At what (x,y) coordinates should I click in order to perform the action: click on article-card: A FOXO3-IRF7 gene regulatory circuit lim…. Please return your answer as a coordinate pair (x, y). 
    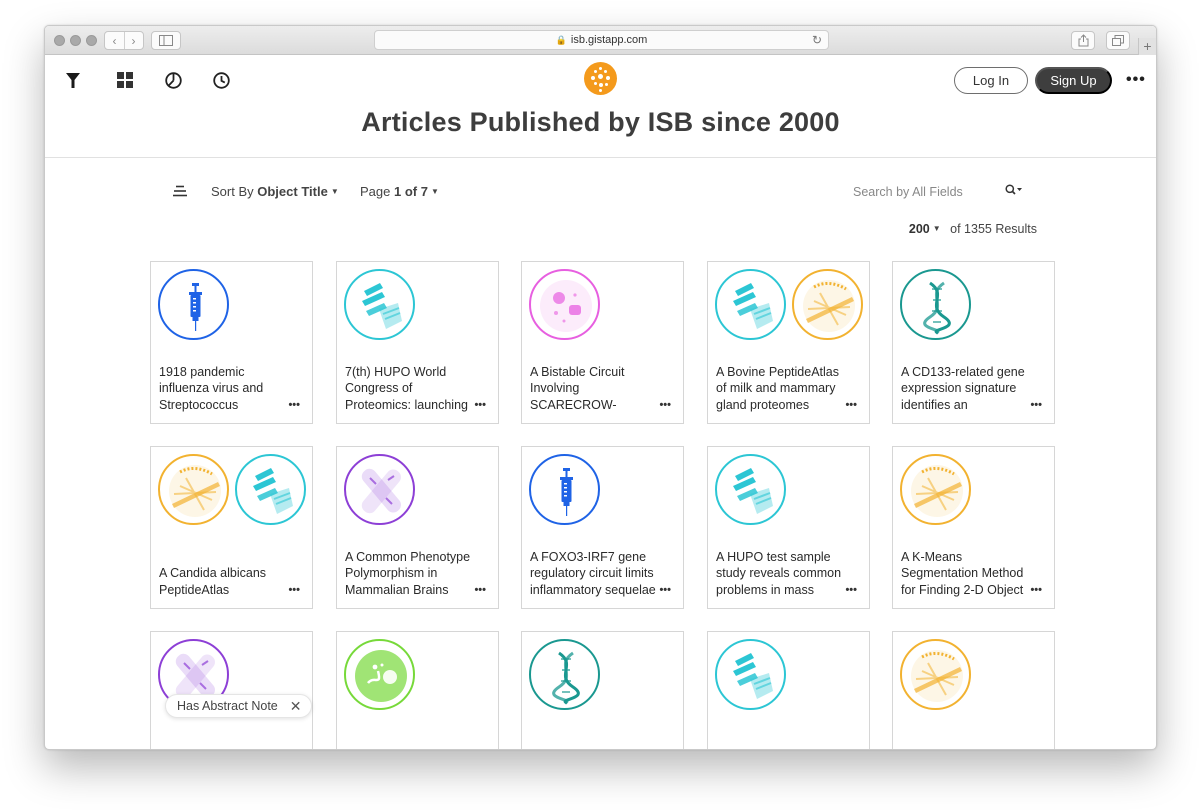
    Looking at the image, I should click on (602, 527).